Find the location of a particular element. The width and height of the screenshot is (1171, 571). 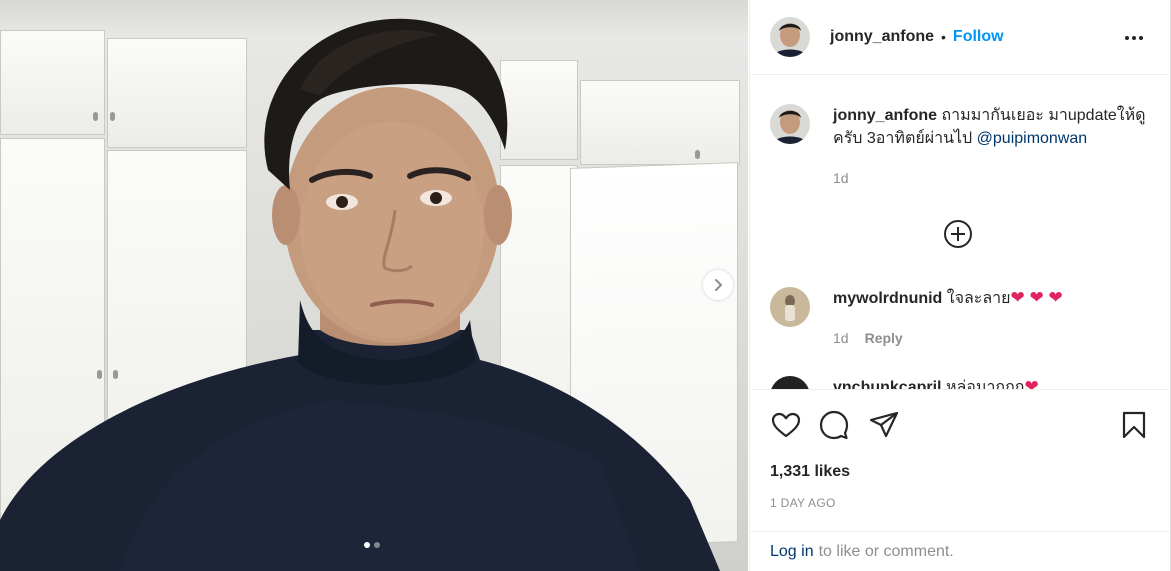

carousel-dot-active is located at coordinates (367, 545).